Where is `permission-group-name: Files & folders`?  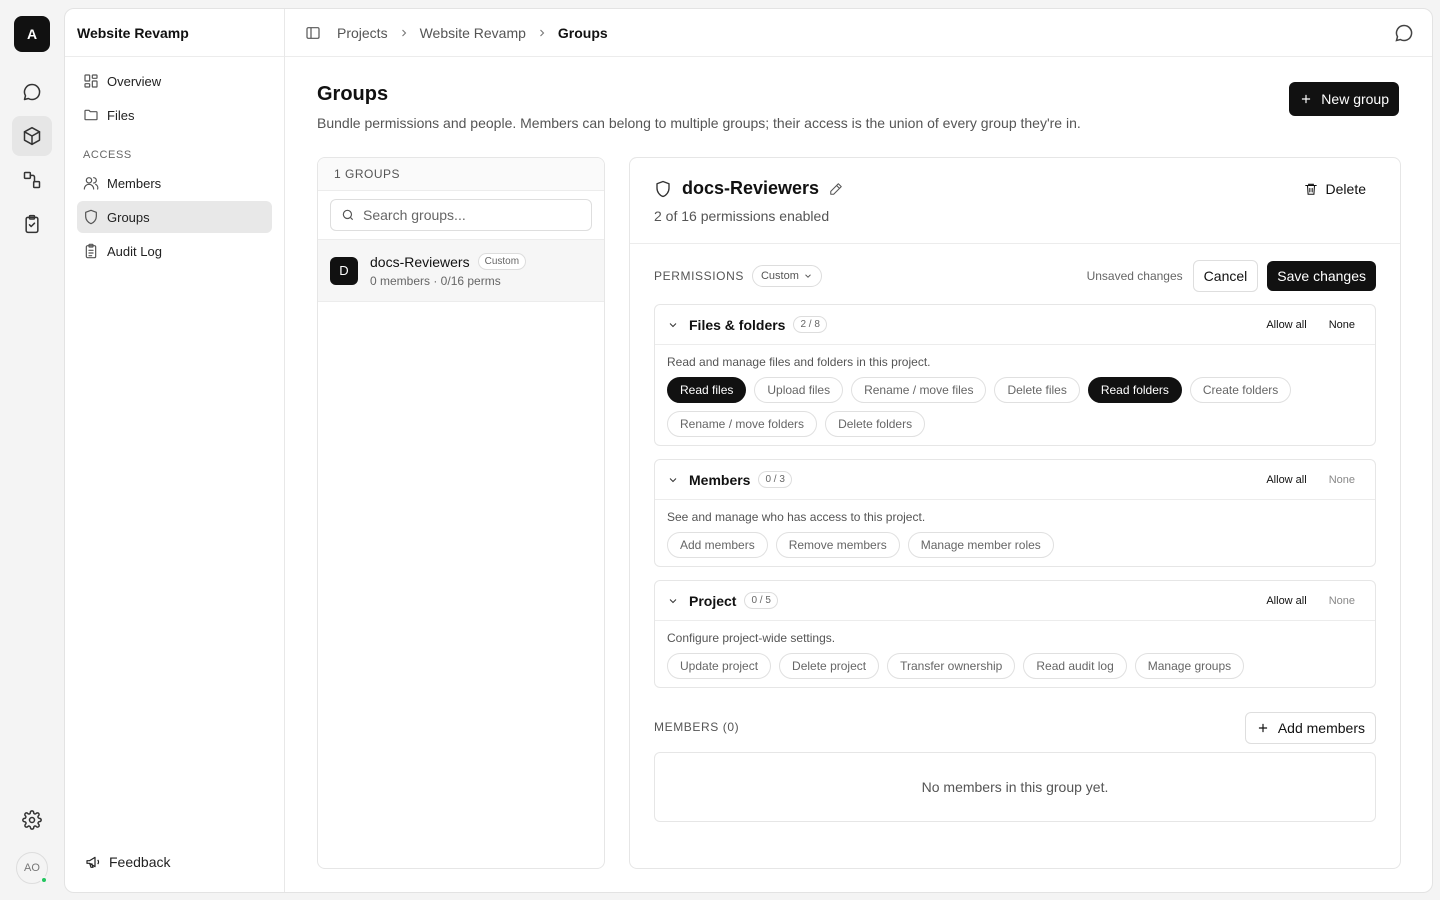
permission-group-name: Files & folders is located at coordinates (737, 324).